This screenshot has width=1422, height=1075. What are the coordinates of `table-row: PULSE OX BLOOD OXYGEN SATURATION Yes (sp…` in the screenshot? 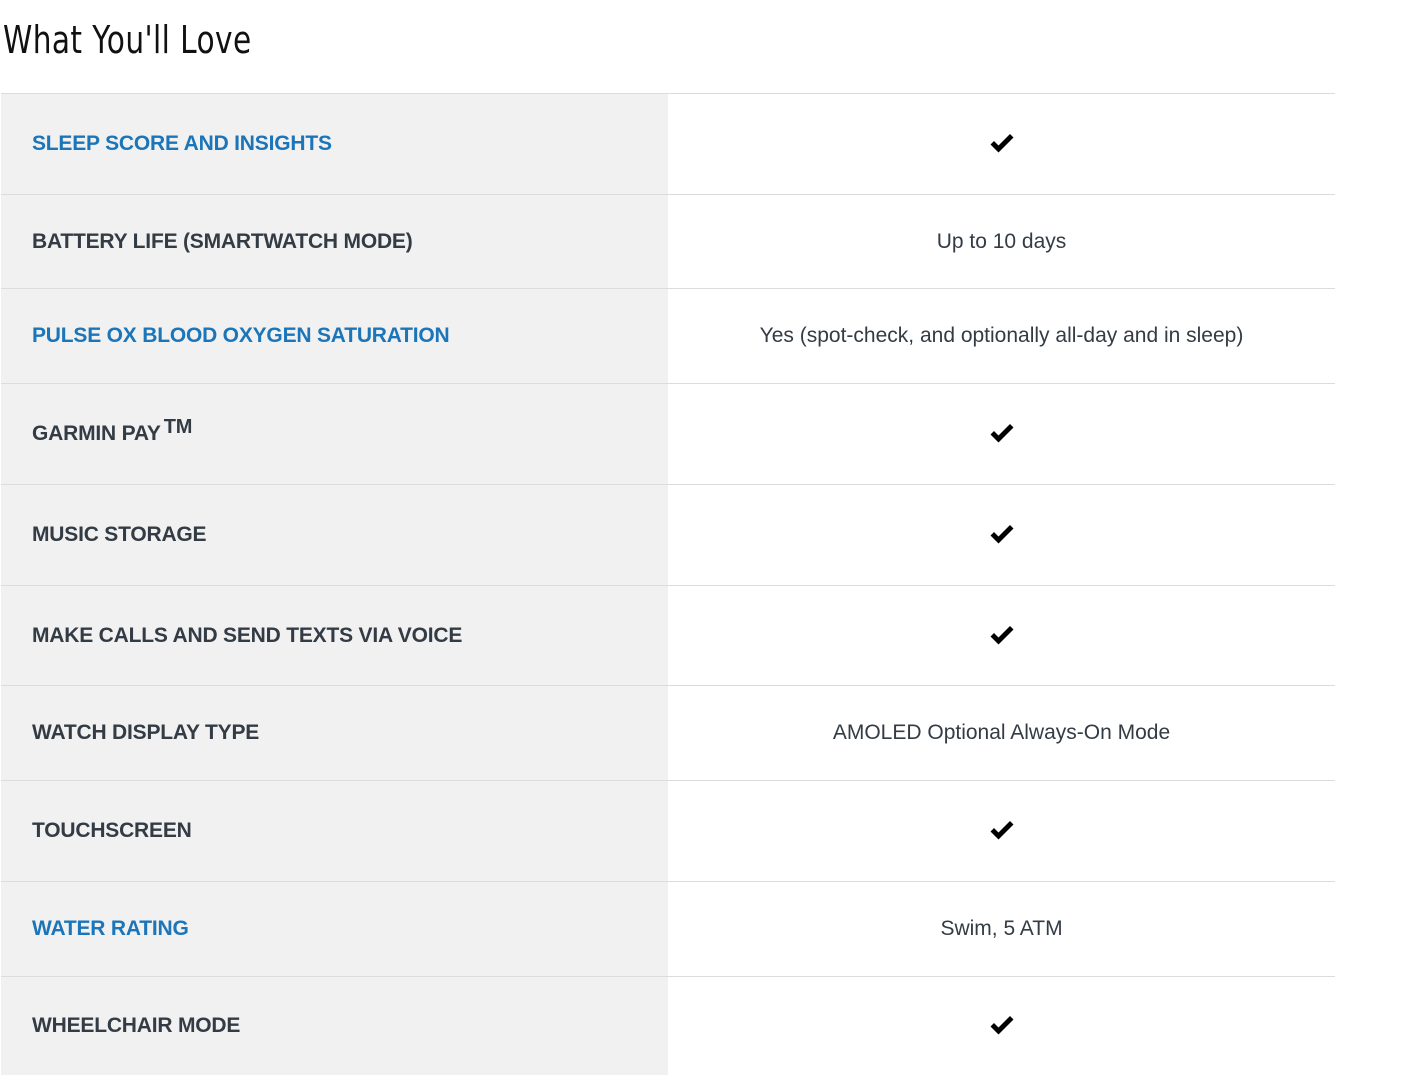 It's located at (668, 336).